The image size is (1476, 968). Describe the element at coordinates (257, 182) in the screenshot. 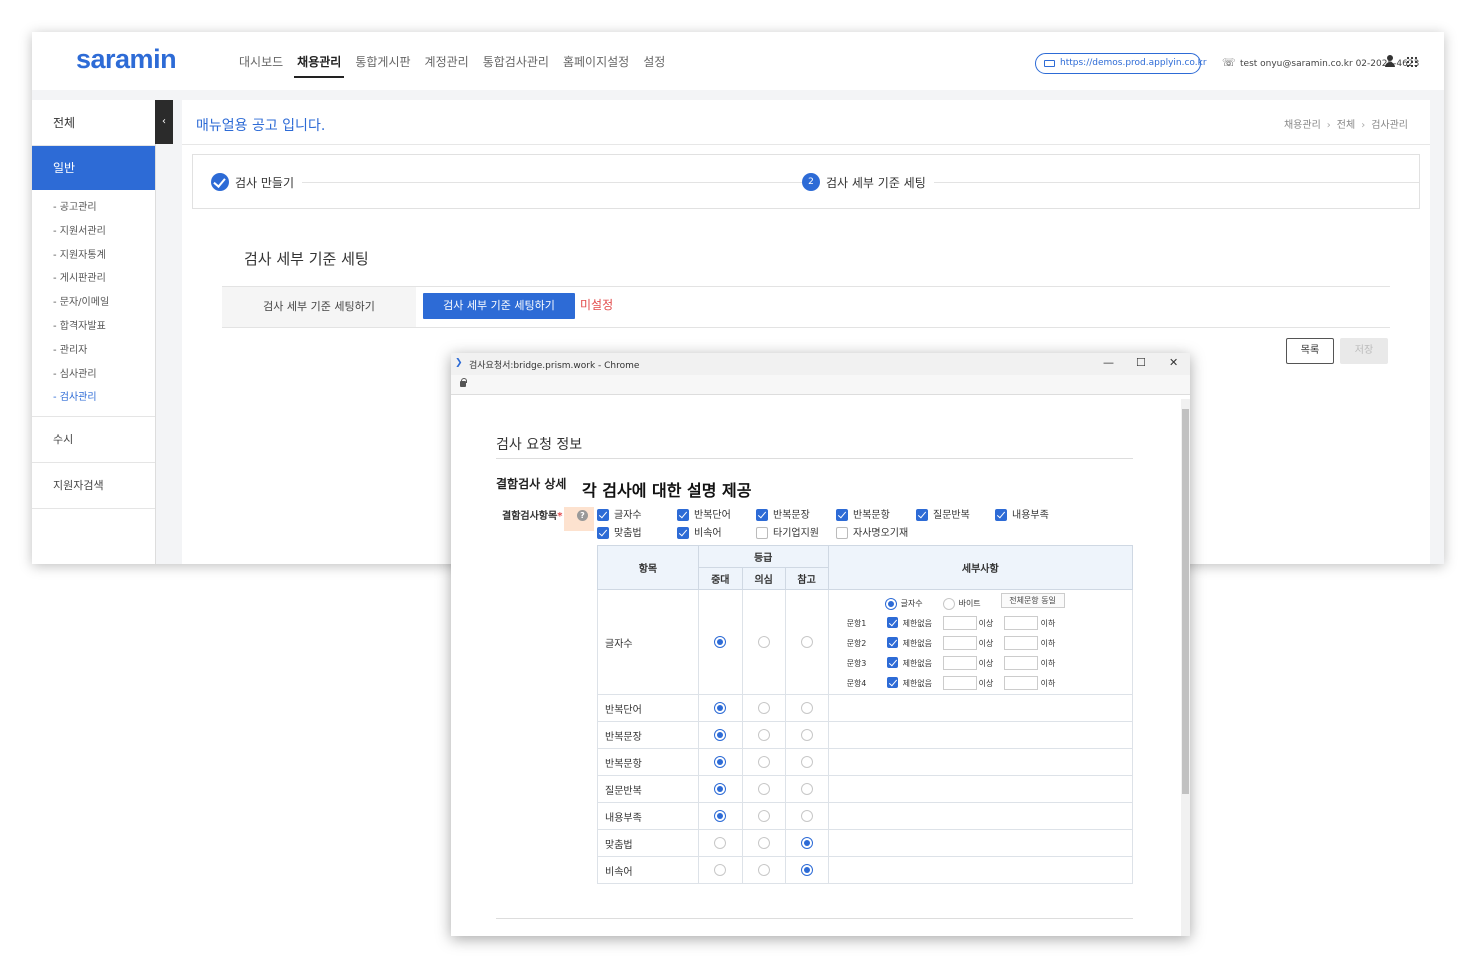

I see `step-create: 검사 만들기` at that location.